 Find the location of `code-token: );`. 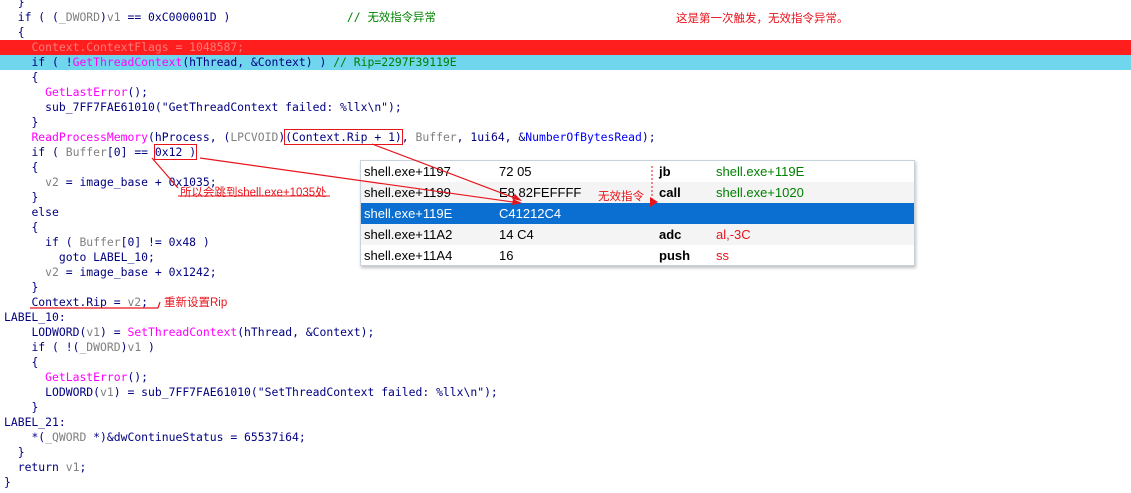

code-token: ); is located at coordinates (648, 137).